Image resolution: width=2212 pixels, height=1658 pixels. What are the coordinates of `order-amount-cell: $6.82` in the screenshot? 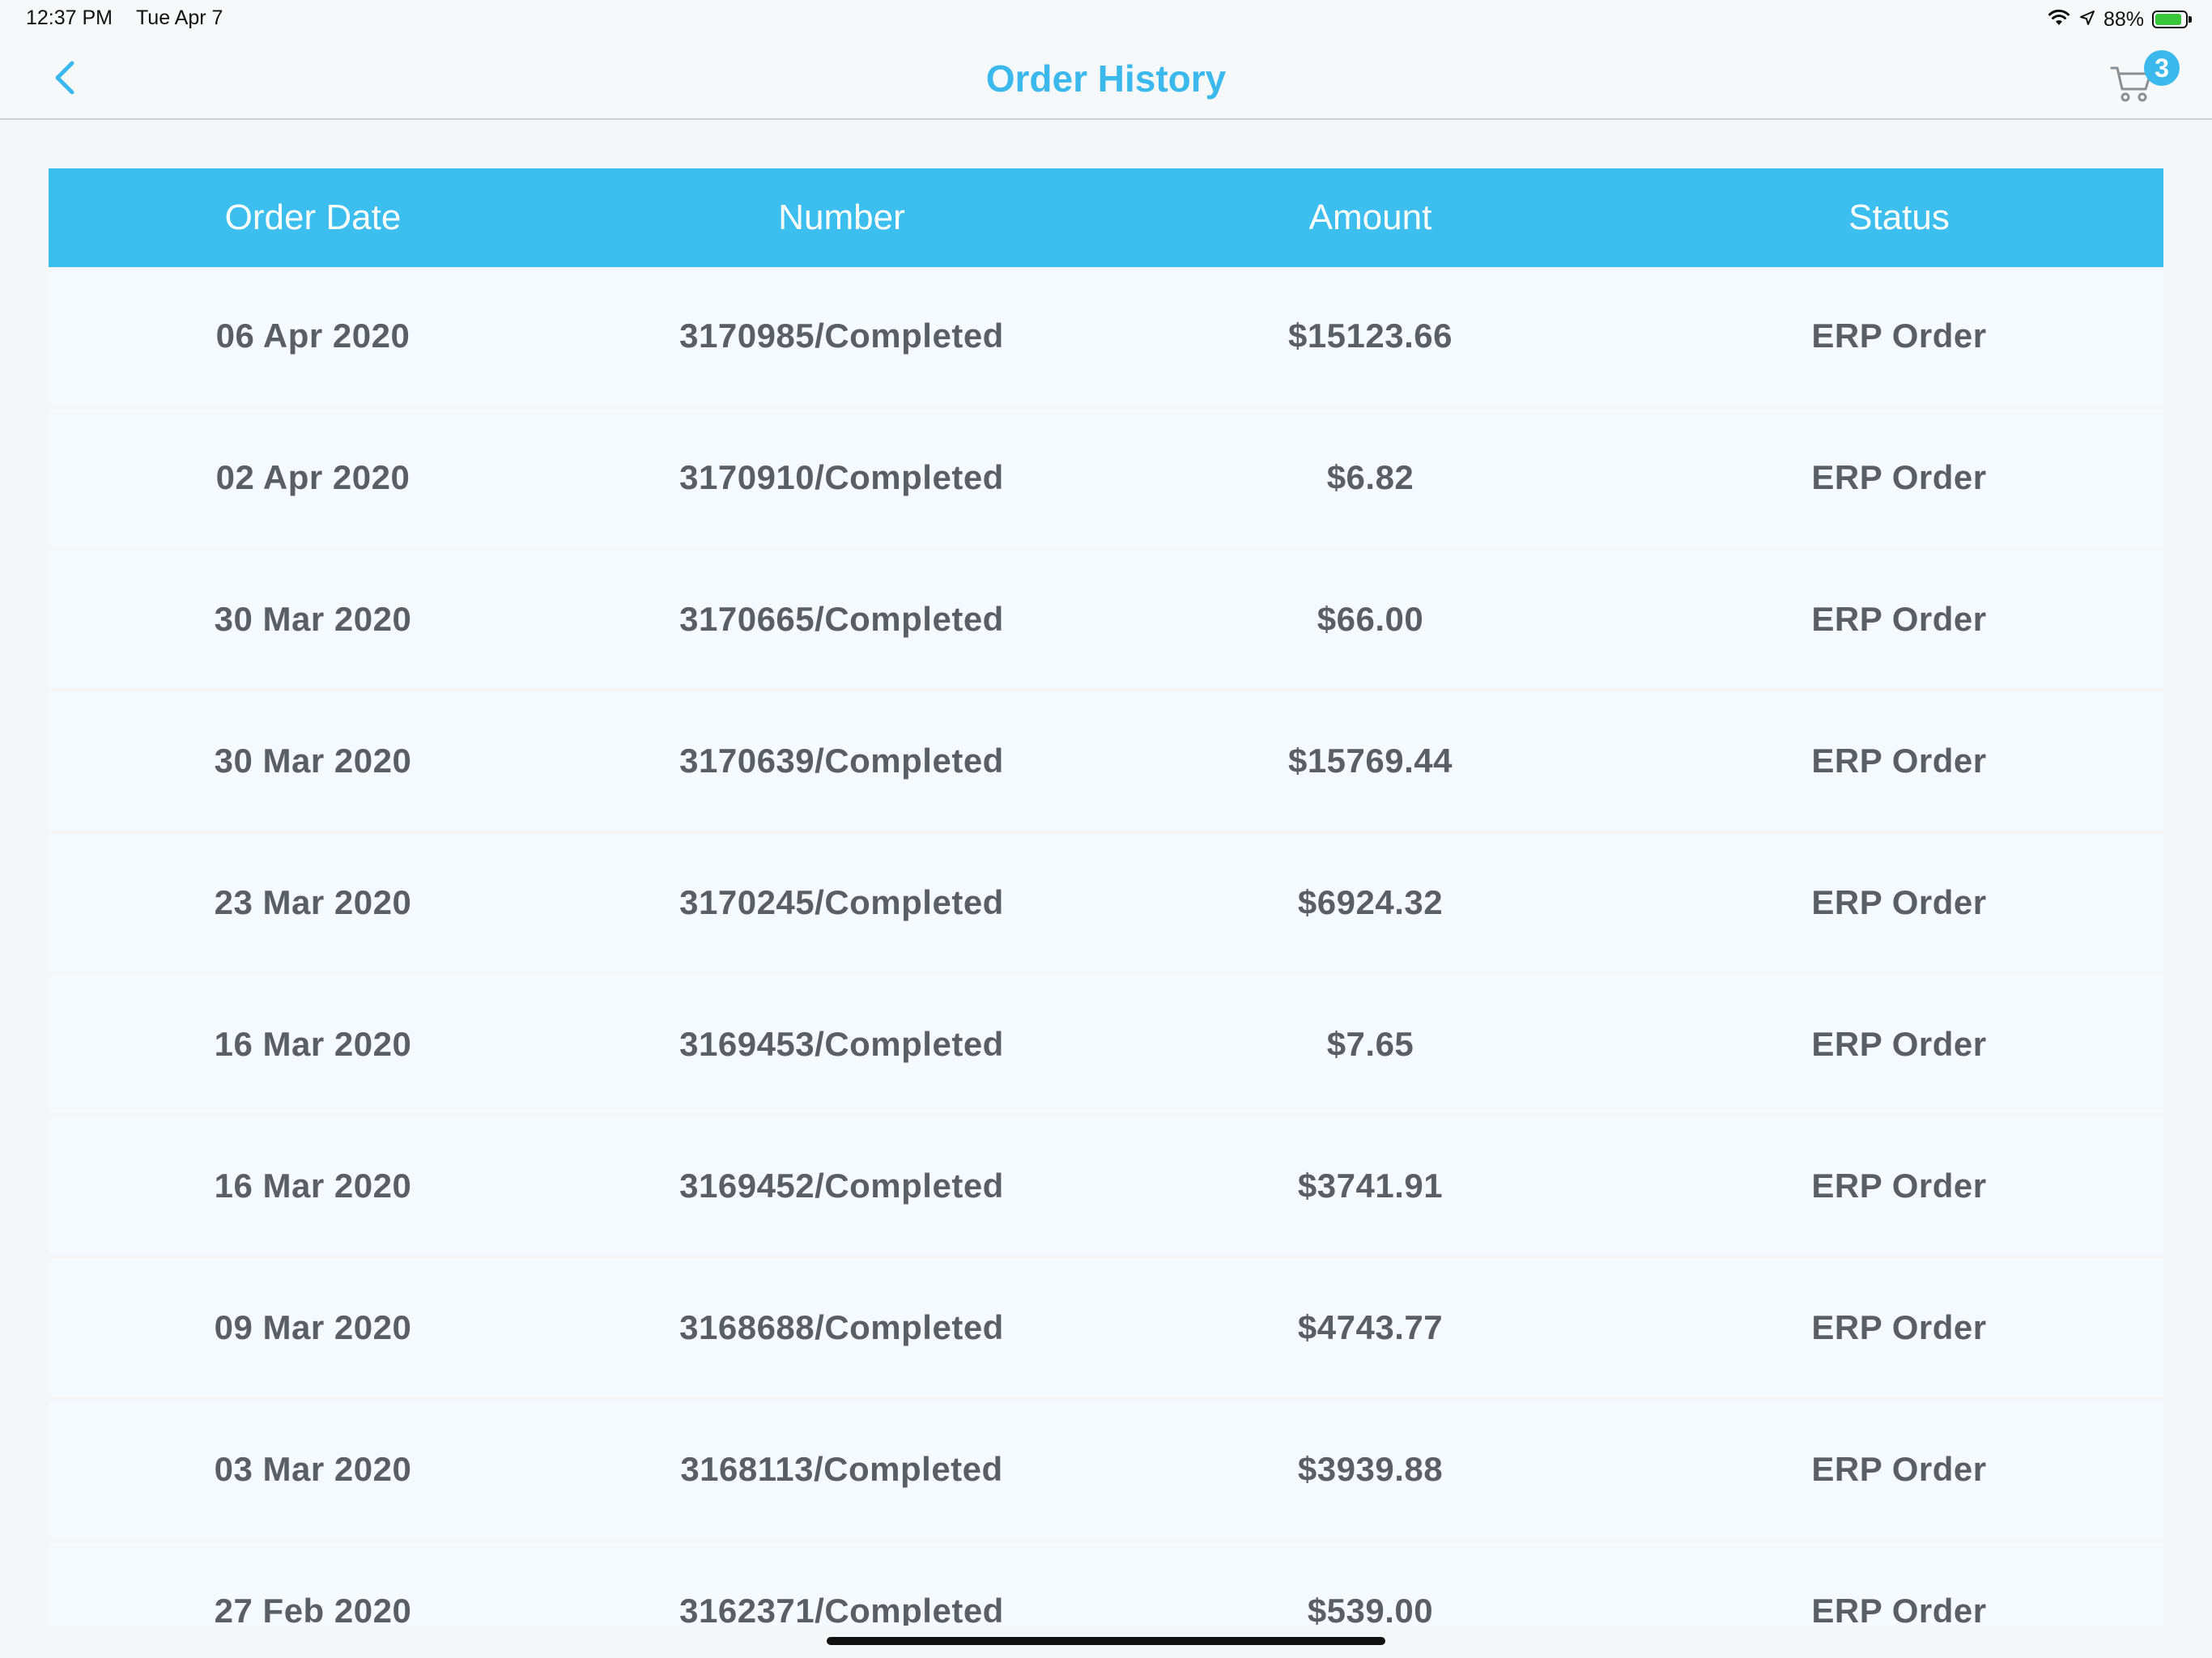 It's located at (1370, 477).